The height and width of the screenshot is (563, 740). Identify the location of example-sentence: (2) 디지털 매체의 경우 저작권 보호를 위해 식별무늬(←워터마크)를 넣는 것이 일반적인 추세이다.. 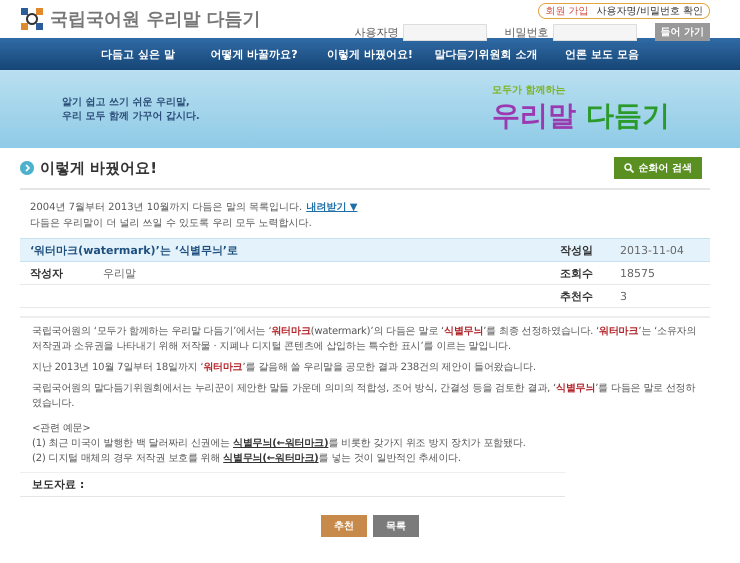
(247, 459).